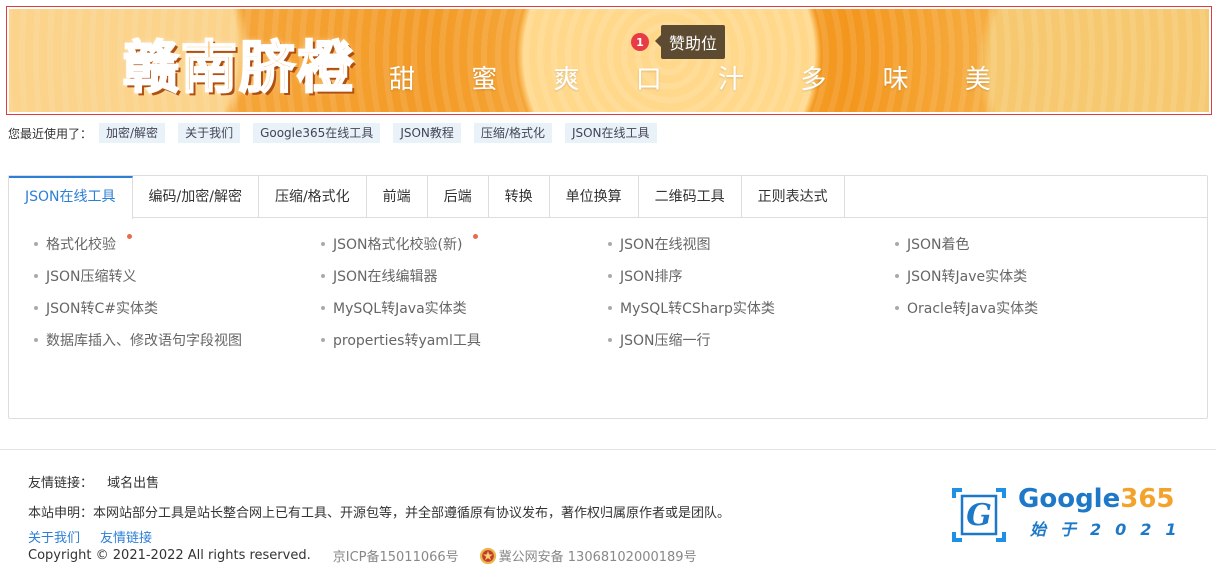 The width and height of the screenshot is (1216, 567). I want to click on recent-tag: JSON教程, so click(427, 133).